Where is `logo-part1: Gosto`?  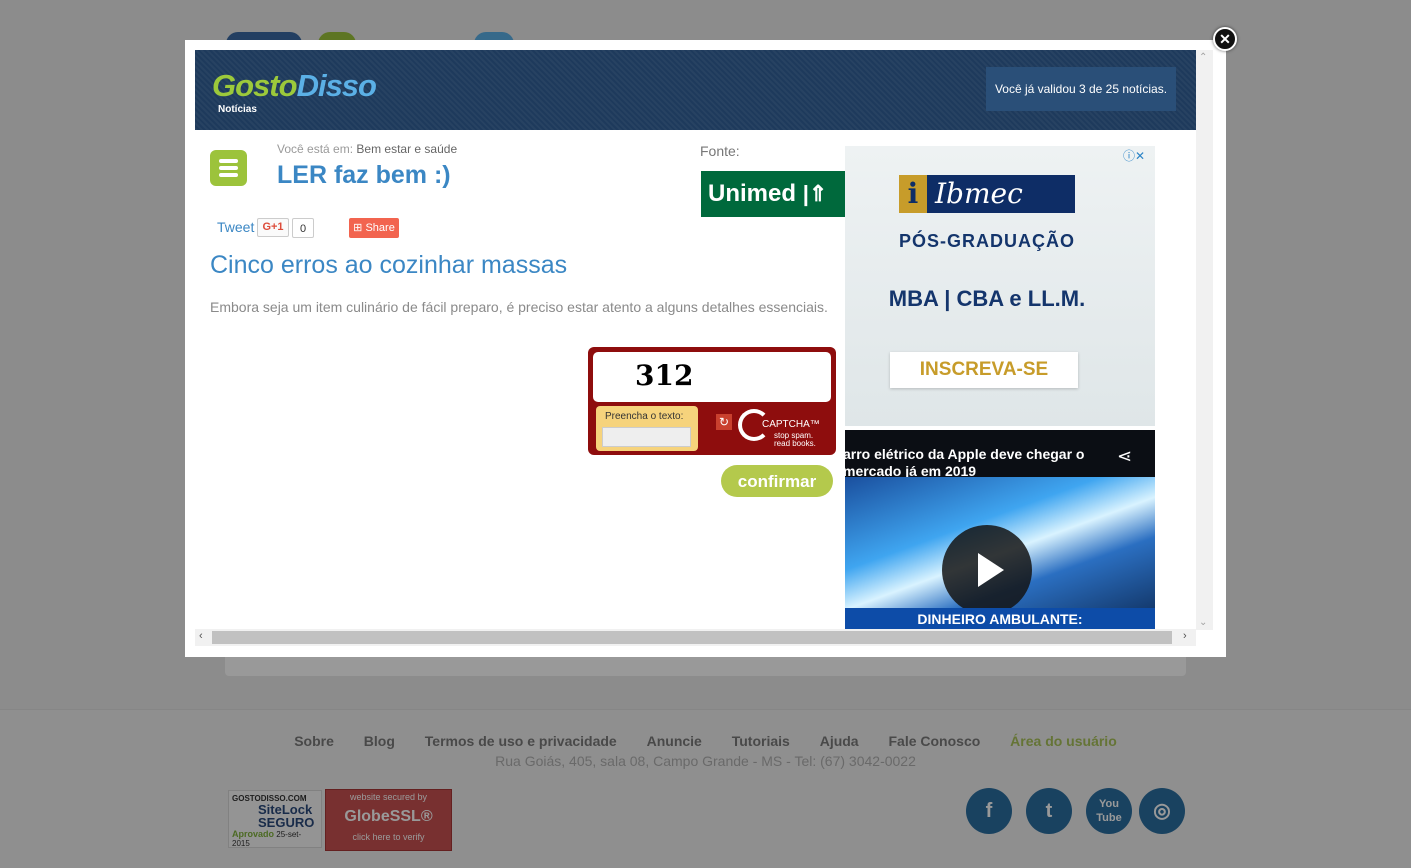 logo-part1: Gosto is located at coordinates (255, 85).